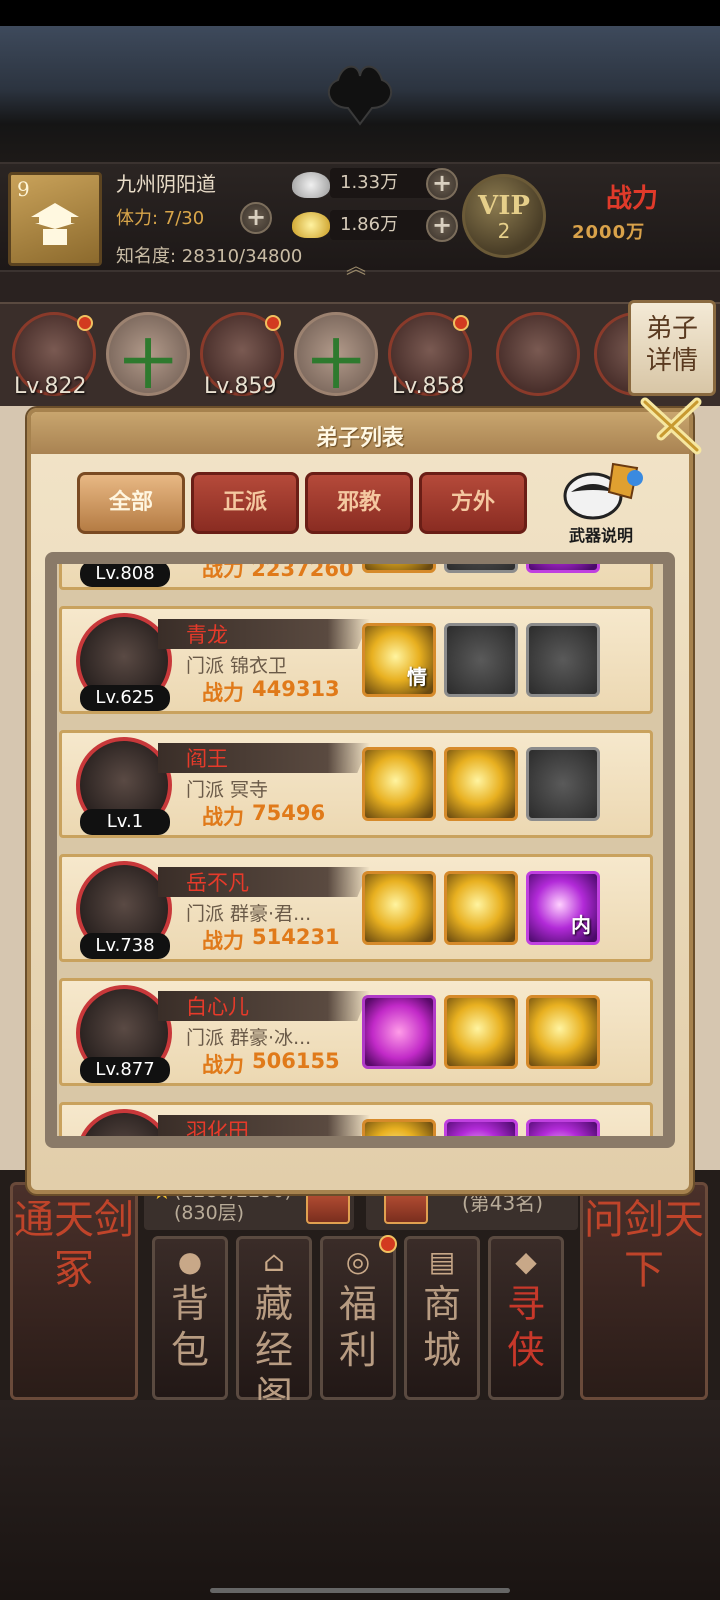  I want to click on hero-strip: Lv.822 十 Lv.859 十 Lv.858, so click(360, 354).